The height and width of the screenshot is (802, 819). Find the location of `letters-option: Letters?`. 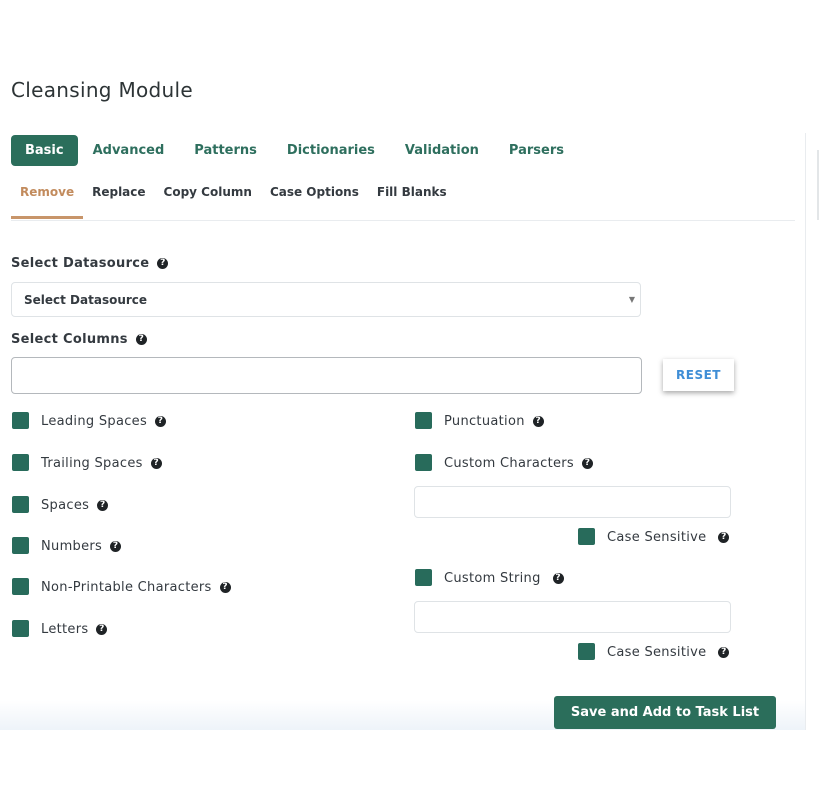

letters-option: Letters? is located at coordinates (74, 629).